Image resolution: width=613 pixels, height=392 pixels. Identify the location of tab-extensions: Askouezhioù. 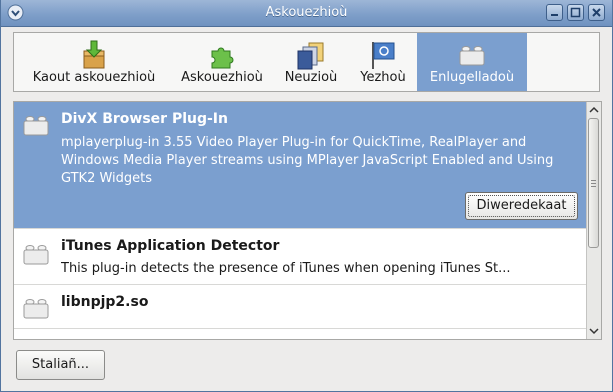
(222, 62).